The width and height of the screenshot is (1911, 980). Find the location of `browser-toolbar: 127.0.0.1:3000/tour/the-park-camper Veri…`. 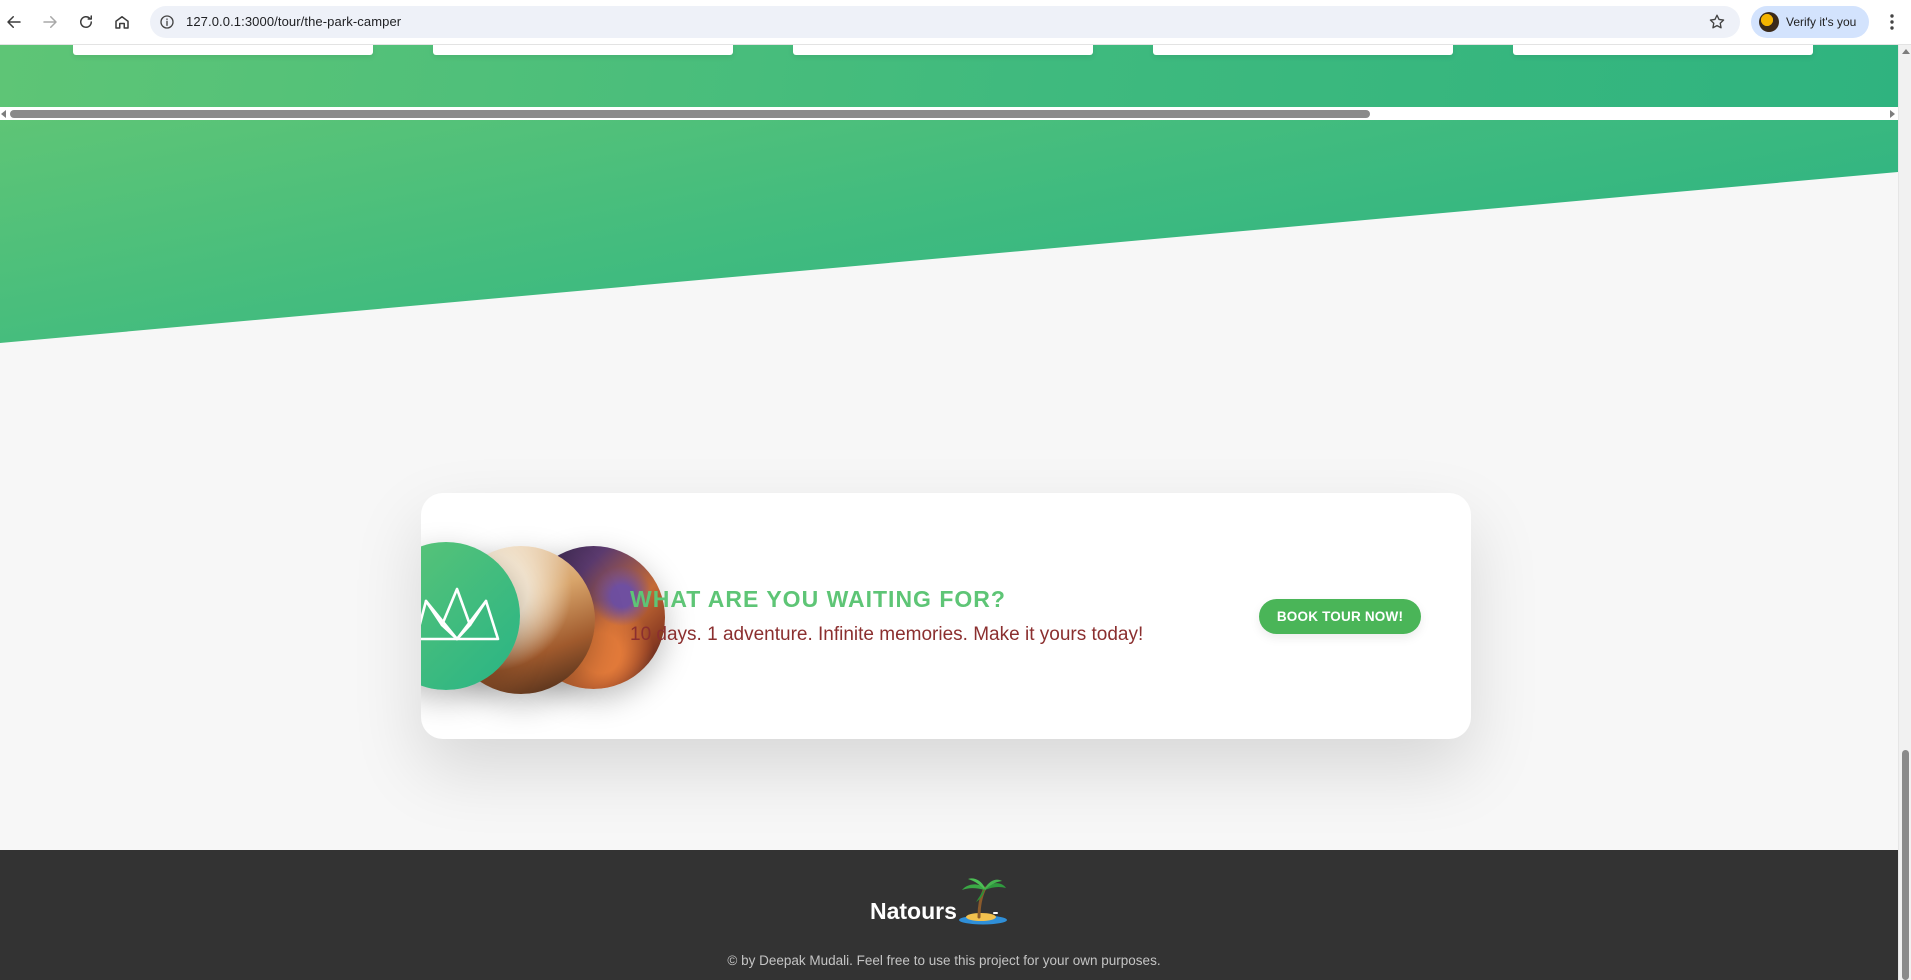

browser-toolbar: 127.0.0.1:3000/tour/the-park-camper Veri… is located at coordinates (955, 22).